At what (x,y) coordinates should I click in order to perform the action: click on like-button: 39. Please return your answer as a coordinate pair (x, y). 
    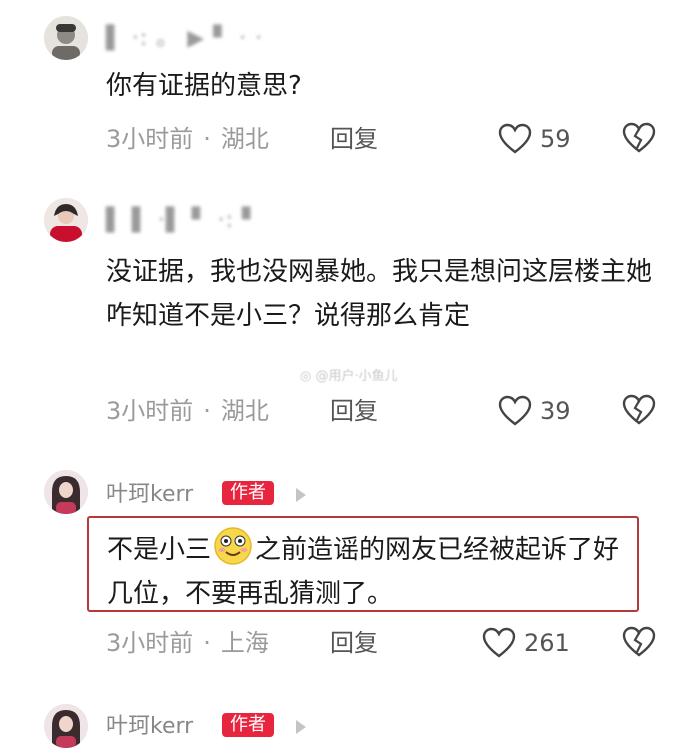
    Looking at the image, I should click on (534, 411).